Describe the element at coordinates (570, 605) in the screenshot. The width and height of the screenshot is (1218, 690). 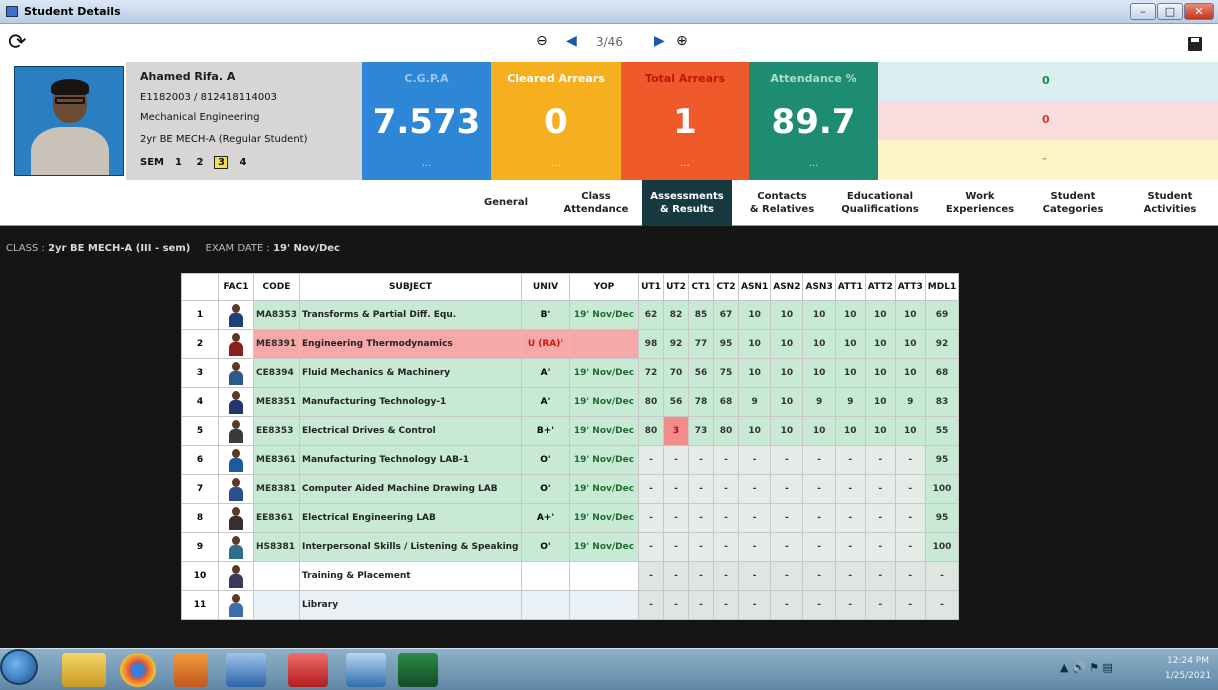
I see `table-row: 11 Library - - - - - - - - - - -` at that location.